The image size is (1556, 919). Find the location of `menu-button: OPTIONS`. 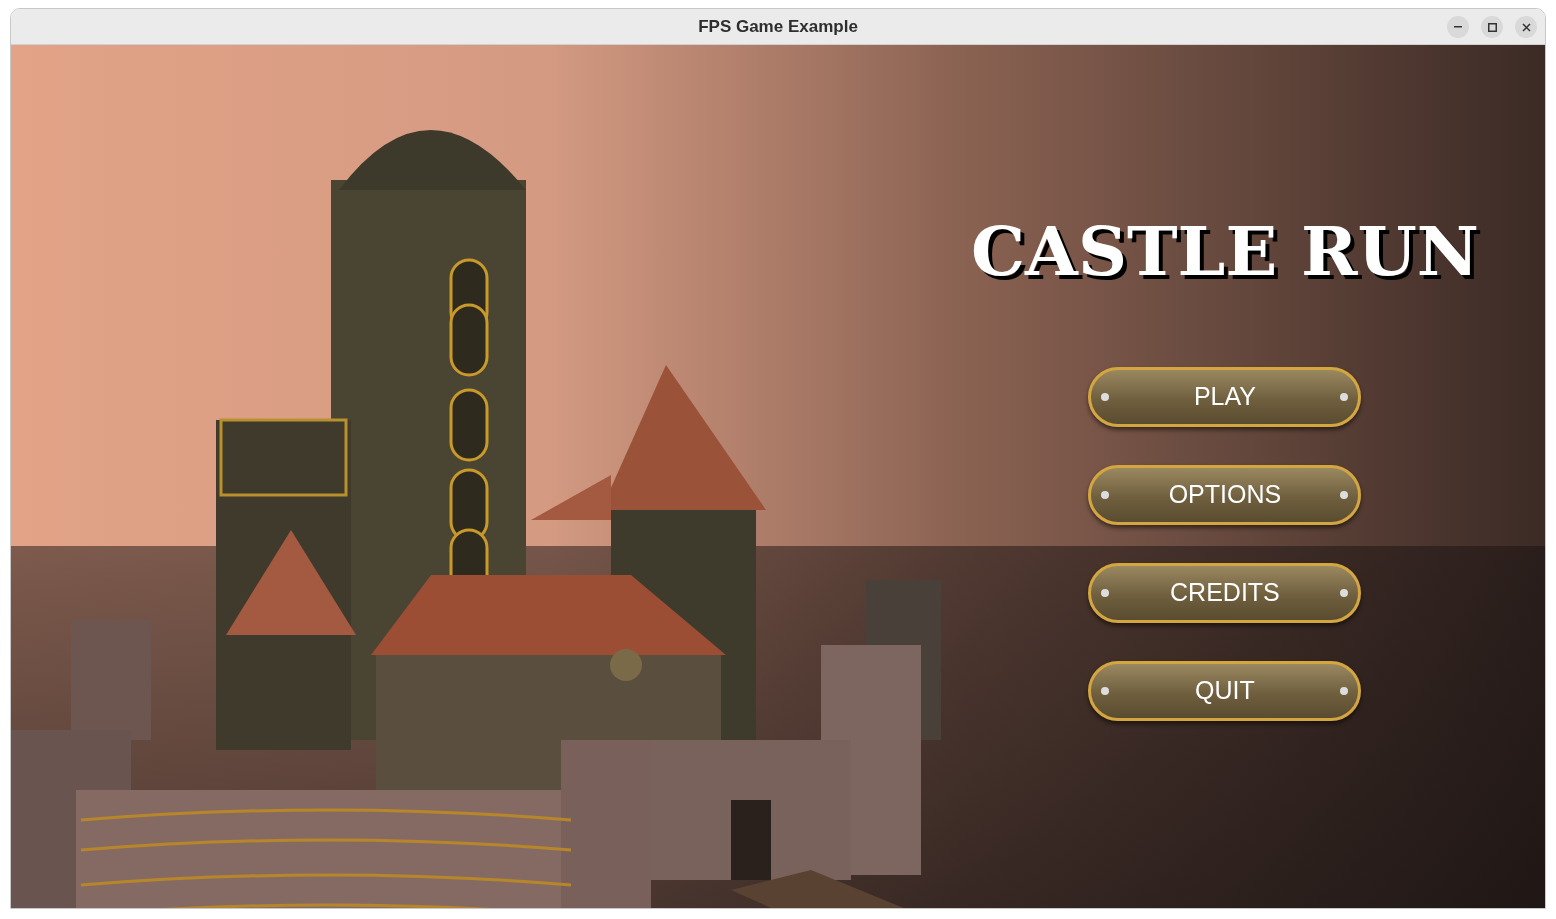

menu-button: OPTIONS is located at coordinates (1225, 495).